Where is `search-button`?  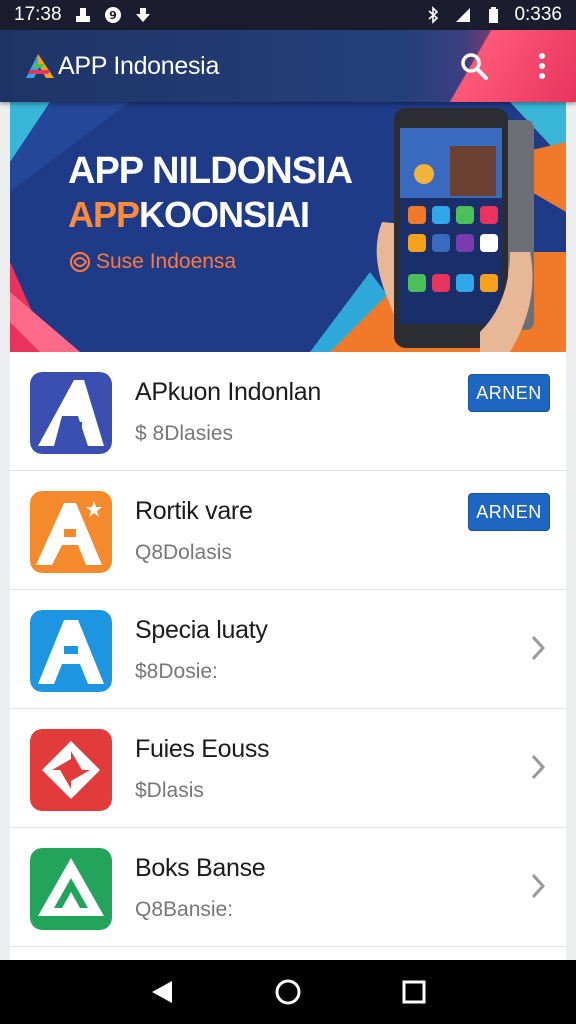
search-button is located at coordinates (474, 66).